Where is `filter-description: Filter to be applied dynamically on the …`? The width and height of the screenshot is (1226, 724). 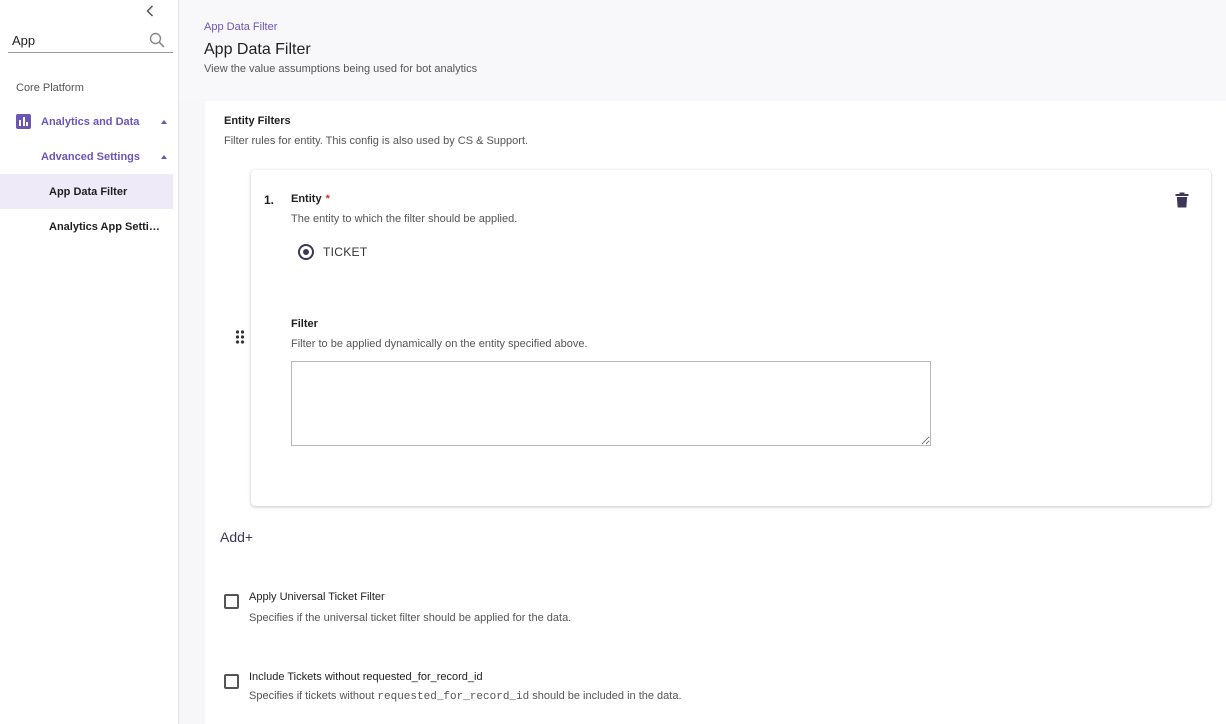 filter-description: Filter to be applied dynamically on the … is located at coordinates (439, 344).